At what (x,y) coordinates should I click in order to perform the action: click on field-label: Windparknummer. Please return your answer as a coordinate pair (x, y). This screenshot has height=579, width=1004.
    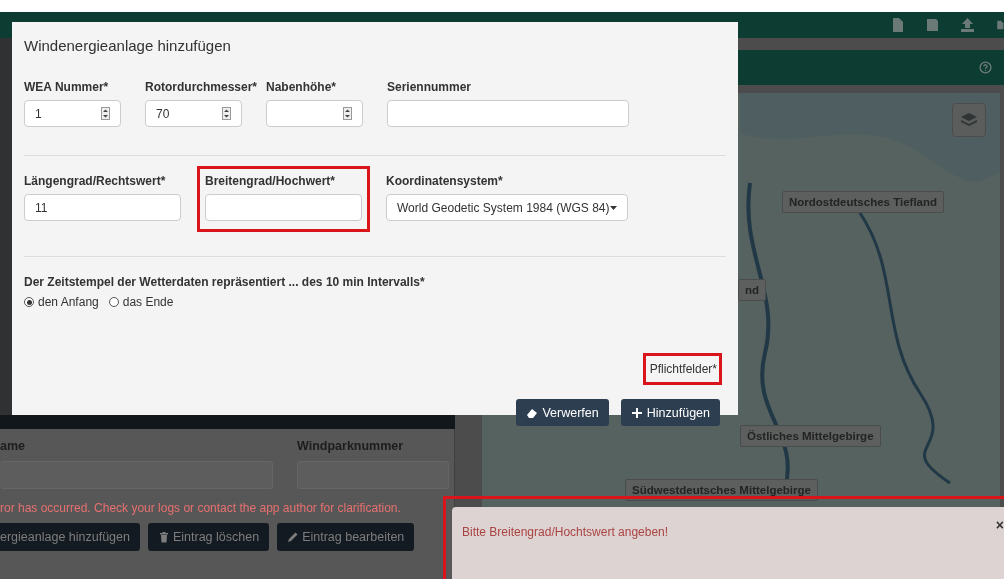
    Looking at the image, I should click on (351, 446).